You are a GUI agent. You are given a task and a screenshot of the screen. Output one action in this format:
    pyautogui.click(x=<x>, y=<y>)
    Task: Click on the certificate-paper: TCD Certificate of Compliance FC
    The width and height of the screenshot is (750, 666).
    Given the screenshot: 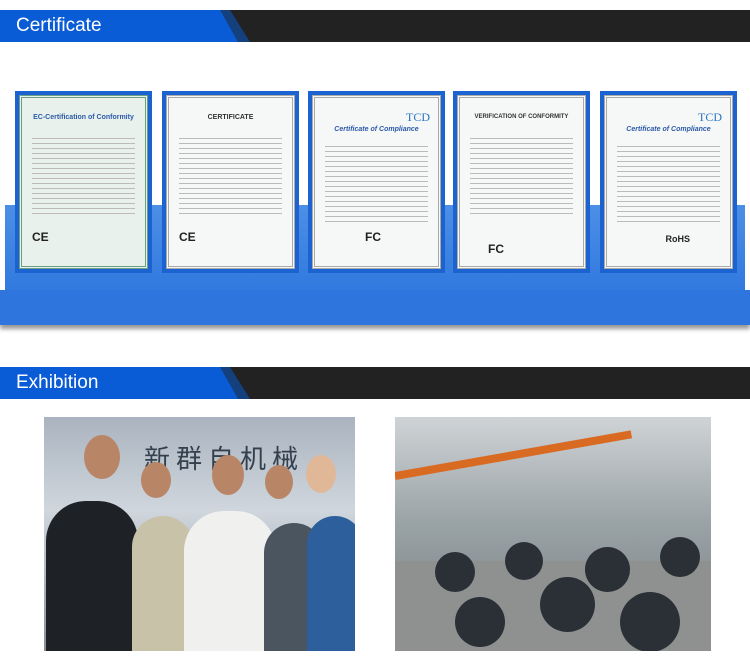 What is the action you would take?
    pyautogui.click(x=376, y=182)
    